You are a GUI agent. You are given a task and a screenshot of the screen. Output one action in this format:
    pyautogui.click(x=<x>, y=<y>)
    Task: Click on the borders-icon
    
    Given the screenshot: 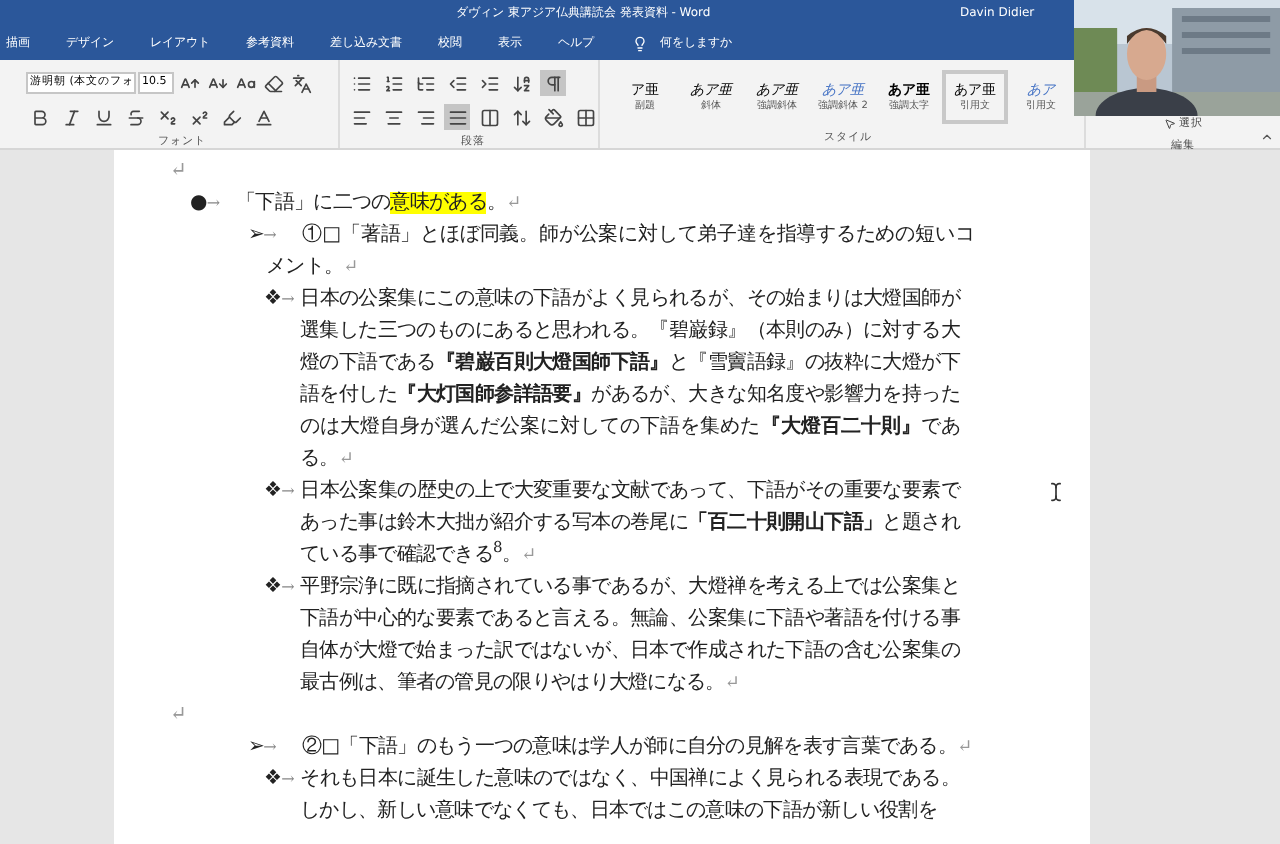 What is the action you would take?
    pyautogui.click(x=585, y=117)
    